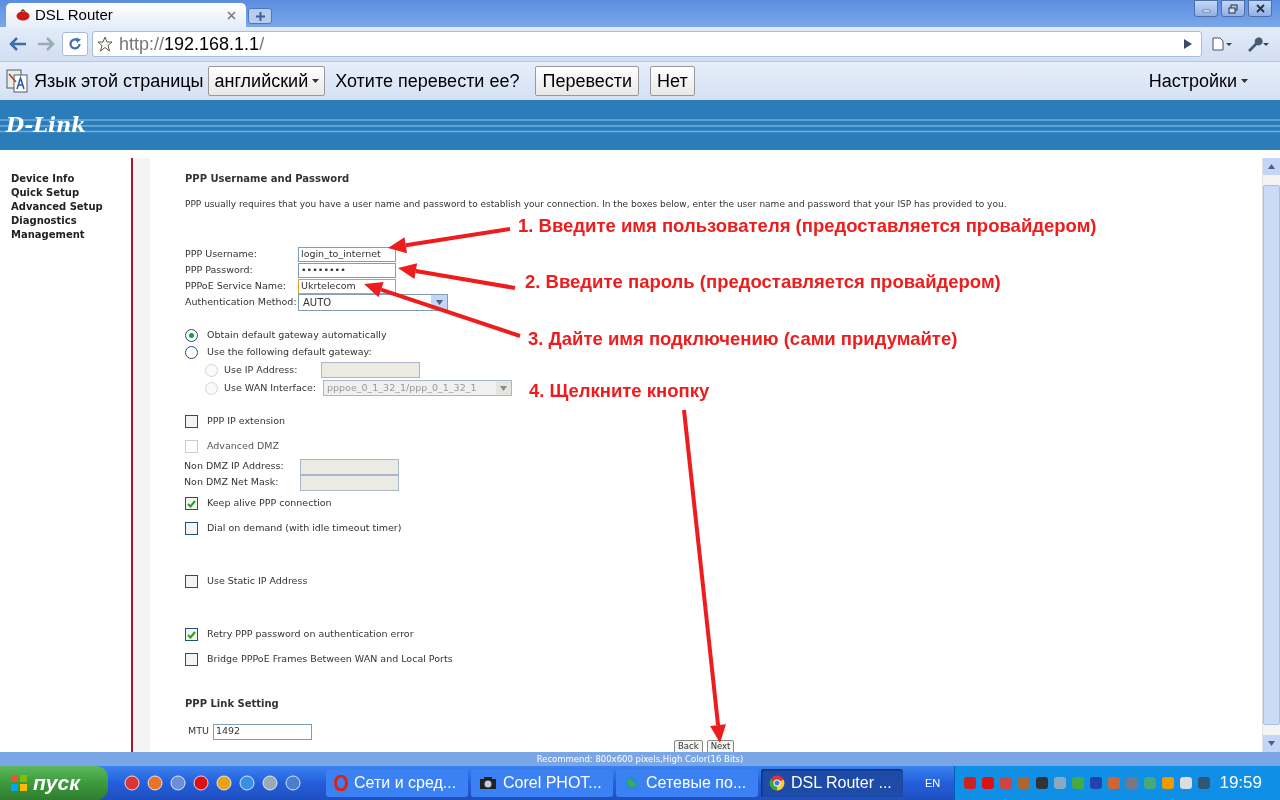  I want to click on maximize-button, so click(1233, 8).